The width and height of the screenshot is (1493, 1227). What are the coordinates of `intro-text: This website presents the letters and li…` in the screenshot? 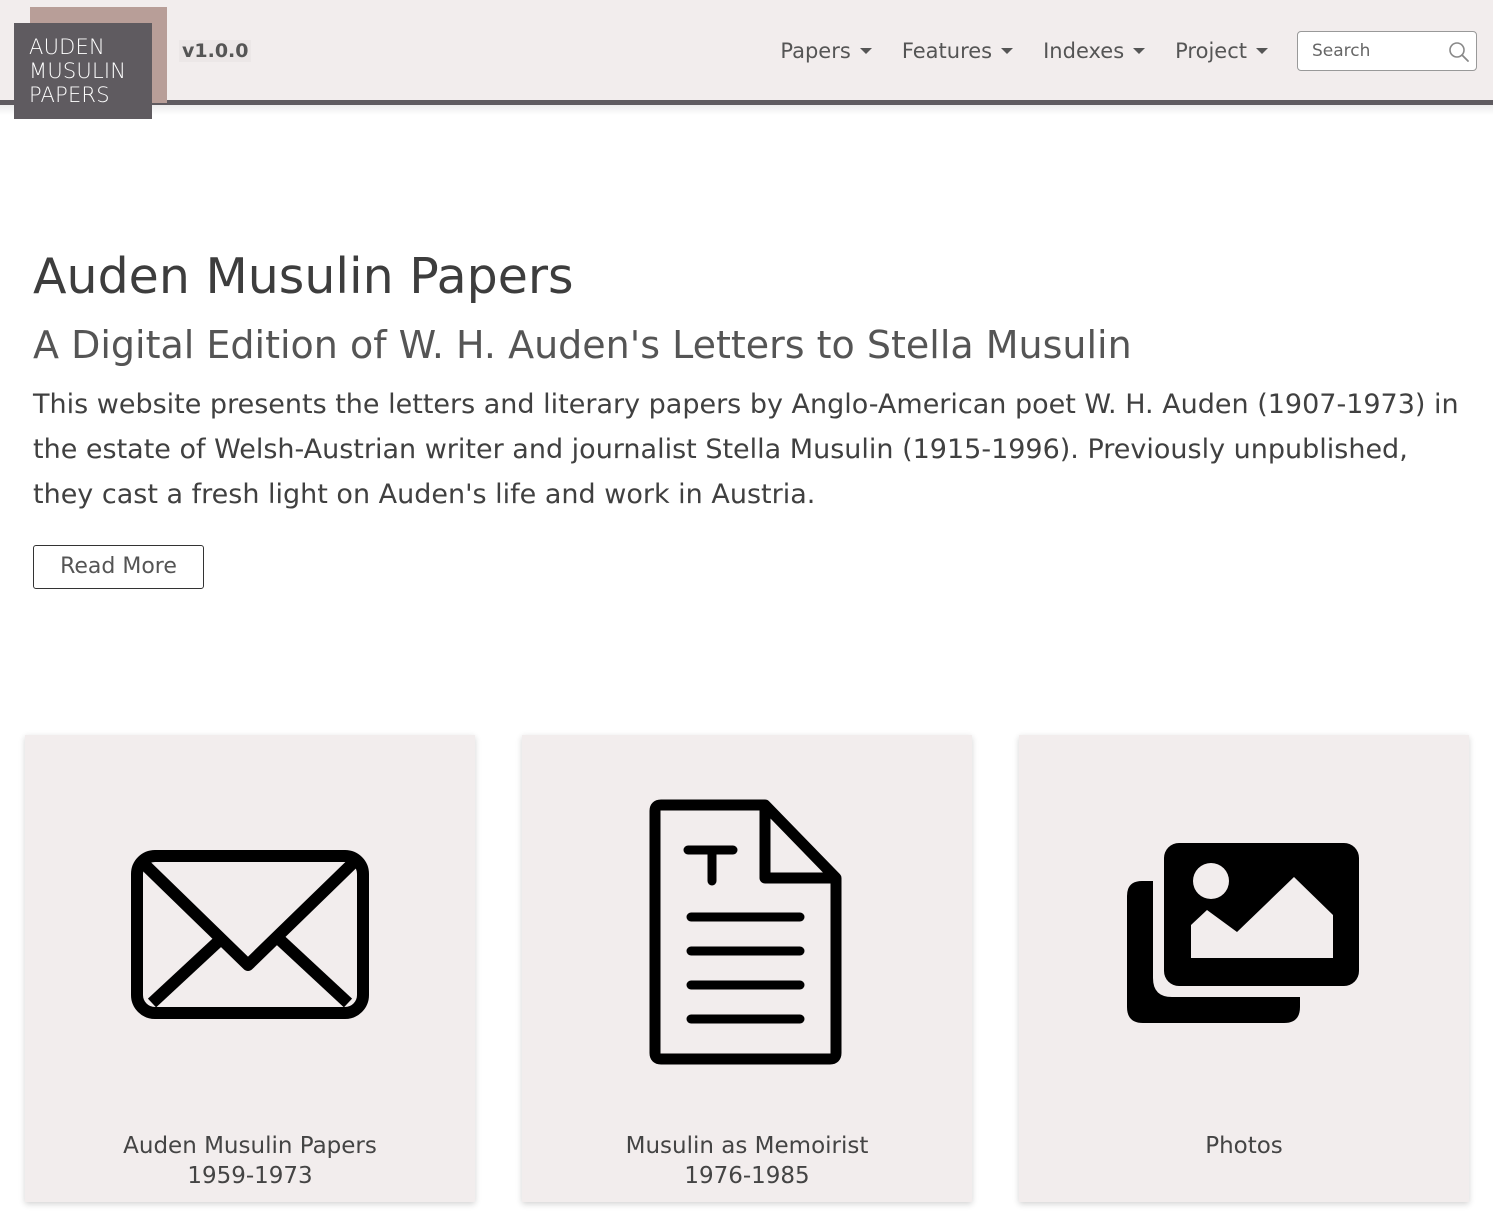 It's located at (746, 449).